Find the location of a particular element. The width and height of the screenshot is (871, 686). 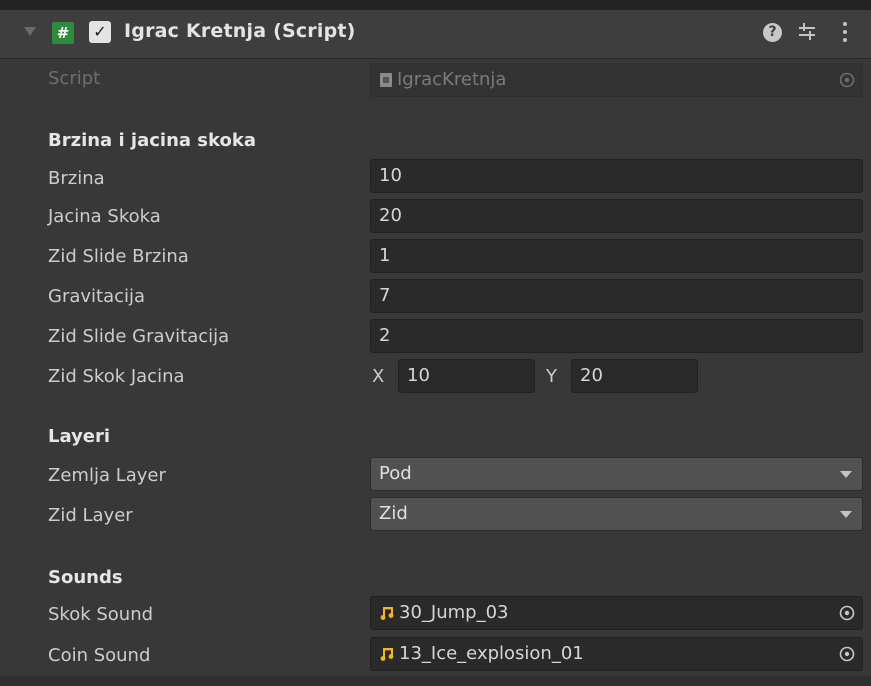

coin-sound-label: Coin Sound is located at coordinates (99, 655).